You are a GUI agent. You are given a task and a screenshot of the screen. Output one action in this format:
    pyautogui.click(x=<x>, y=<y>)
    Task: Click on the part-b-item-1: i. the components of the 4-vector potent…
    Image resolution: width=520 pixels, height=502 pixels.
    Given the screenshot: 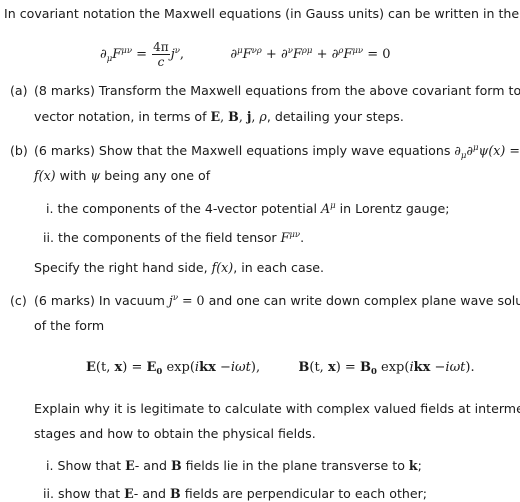 What is the action you would take?
    pyautogui.click(x=248, y=208)
    